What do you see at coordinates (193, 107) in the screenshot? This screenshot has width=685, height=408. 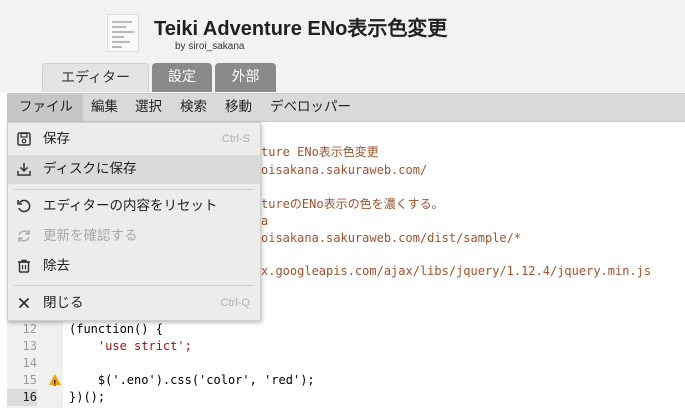 I see `menu-search: 検索` at bounding box center [193, 107].